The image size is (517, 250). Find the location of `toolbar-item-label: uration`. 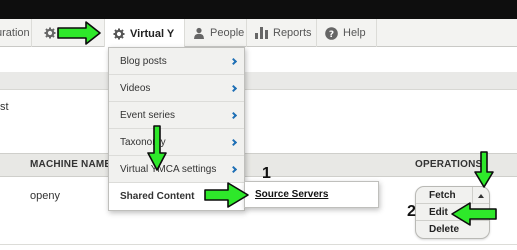

toolbar-item-label: uration is located at coordinates (15, 33).